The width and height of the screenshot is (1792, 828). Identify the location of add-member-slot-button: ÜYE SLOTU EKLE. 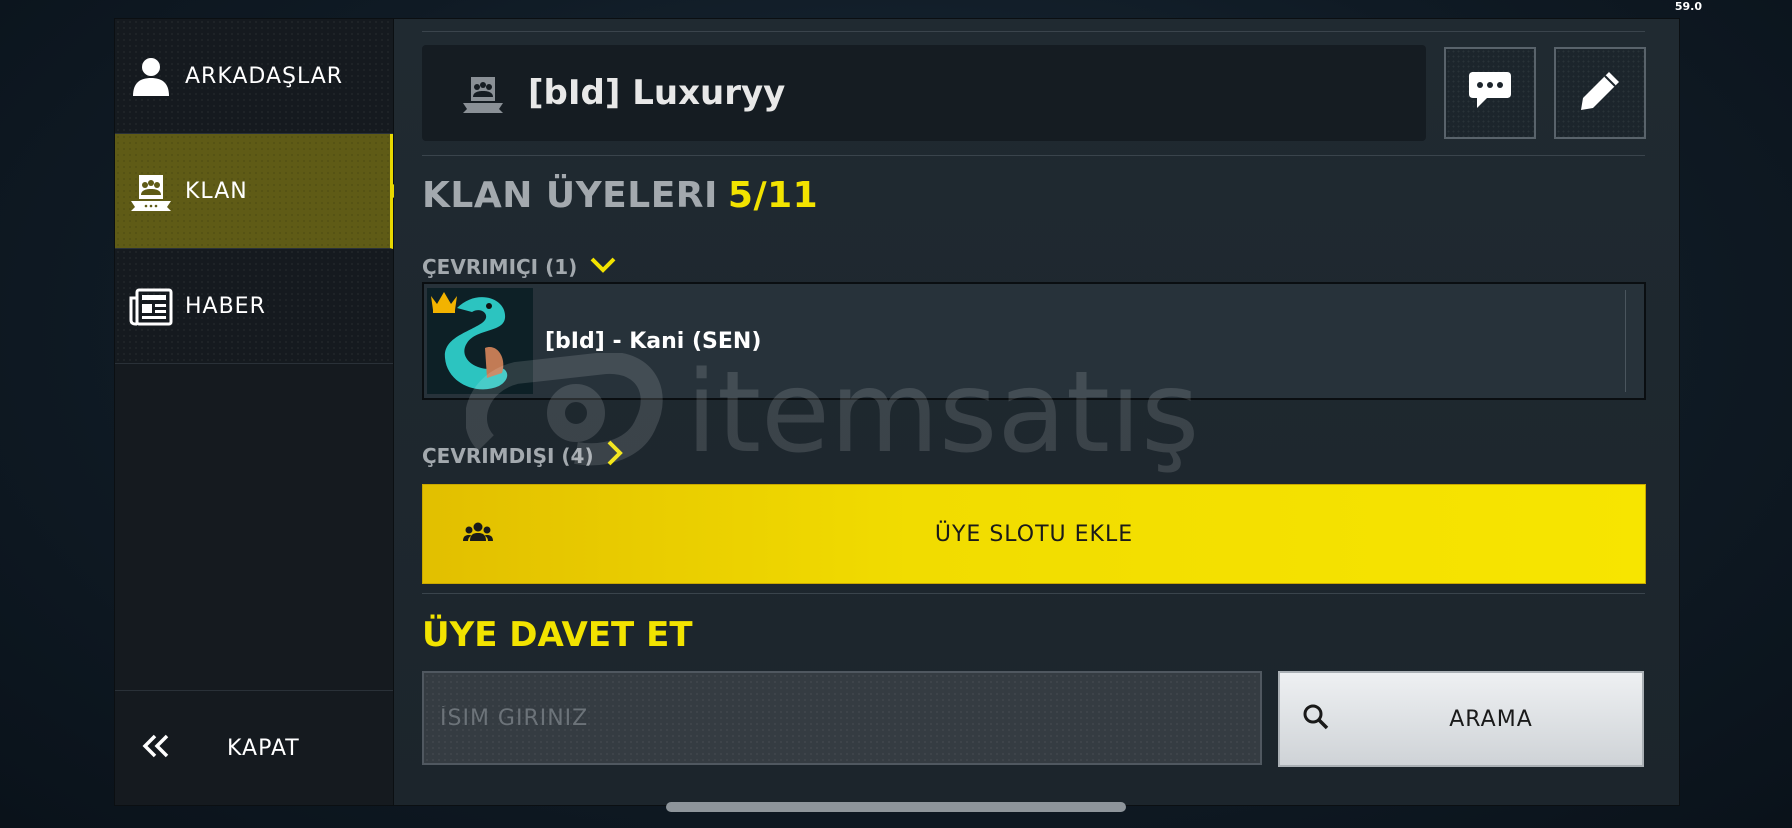
(1034, 534).